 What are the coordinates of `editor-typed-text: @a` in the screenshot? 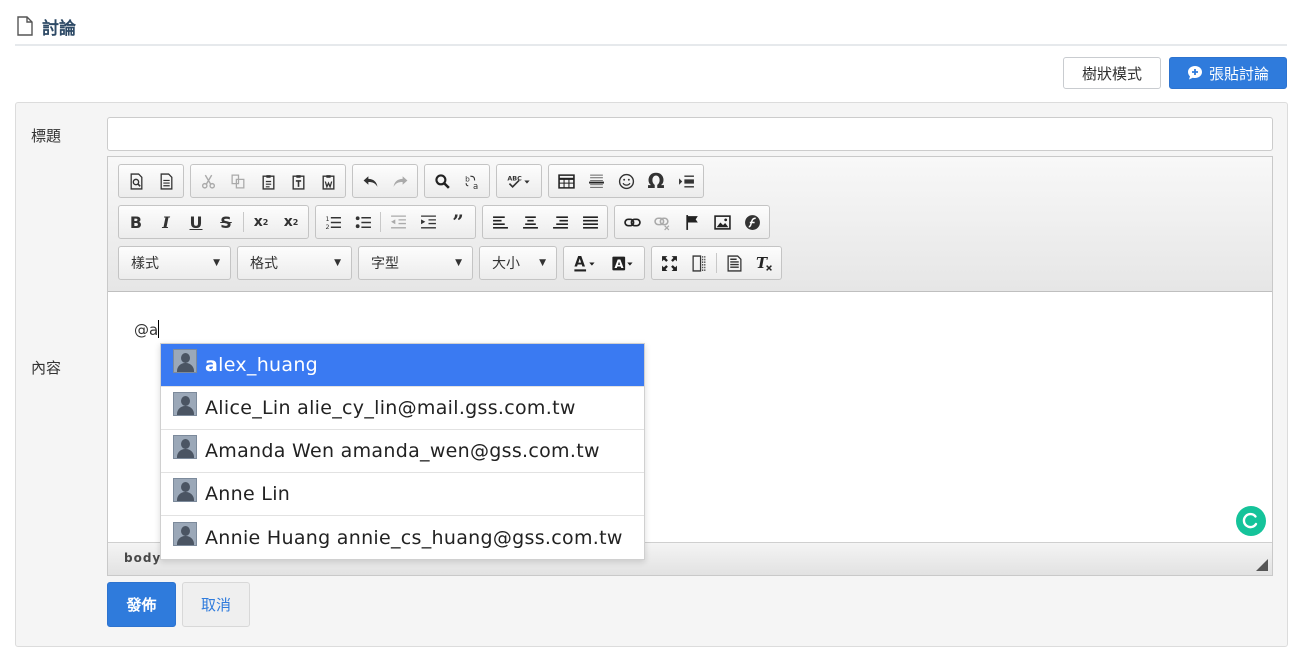 It's located at (146, 330).